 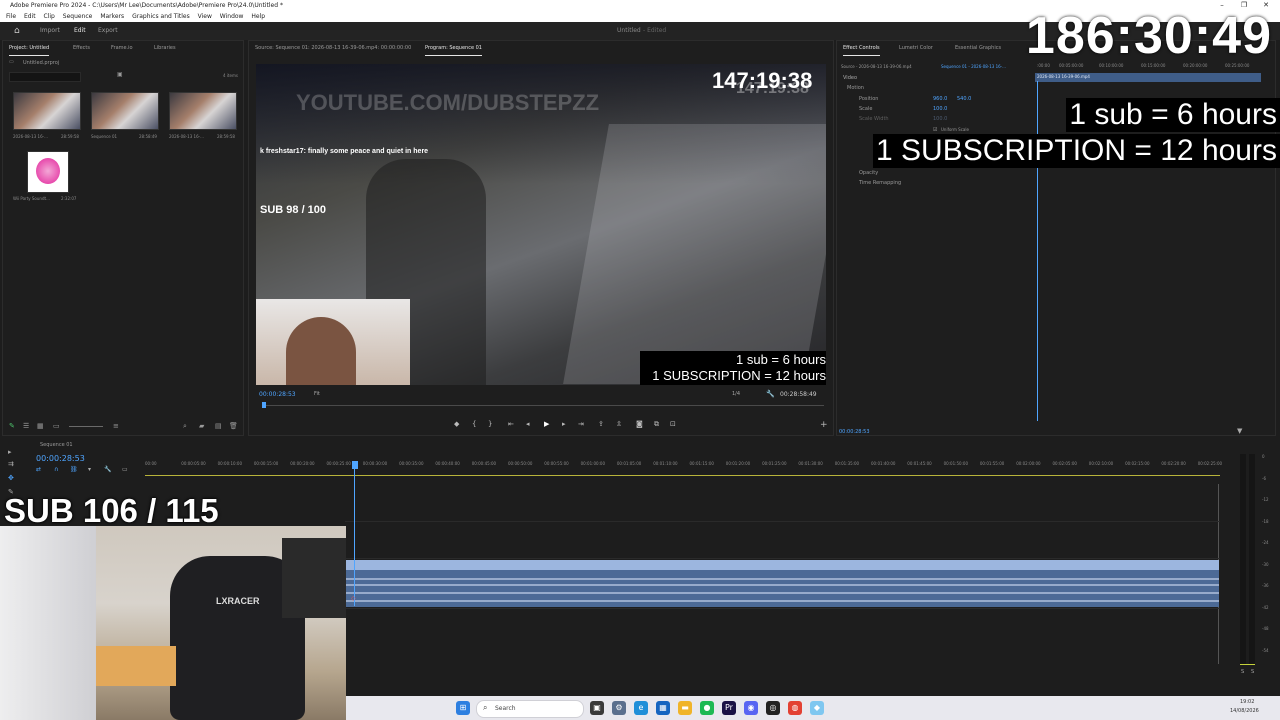 What do you see at coordinates (854, 432) in the screenshot?
I see `ec-timecode: 00:00:28:53` at bounding box center [854, 432].